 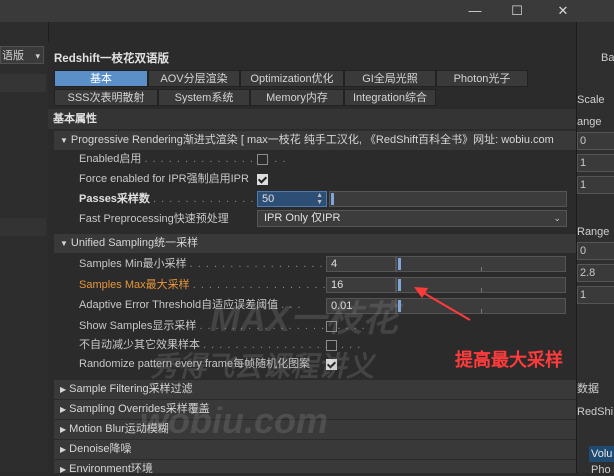 What do you see at coordinates (442, 304) in the screenshot?
I see `annotation-arrow-icon` at bounding box center [442, 304].